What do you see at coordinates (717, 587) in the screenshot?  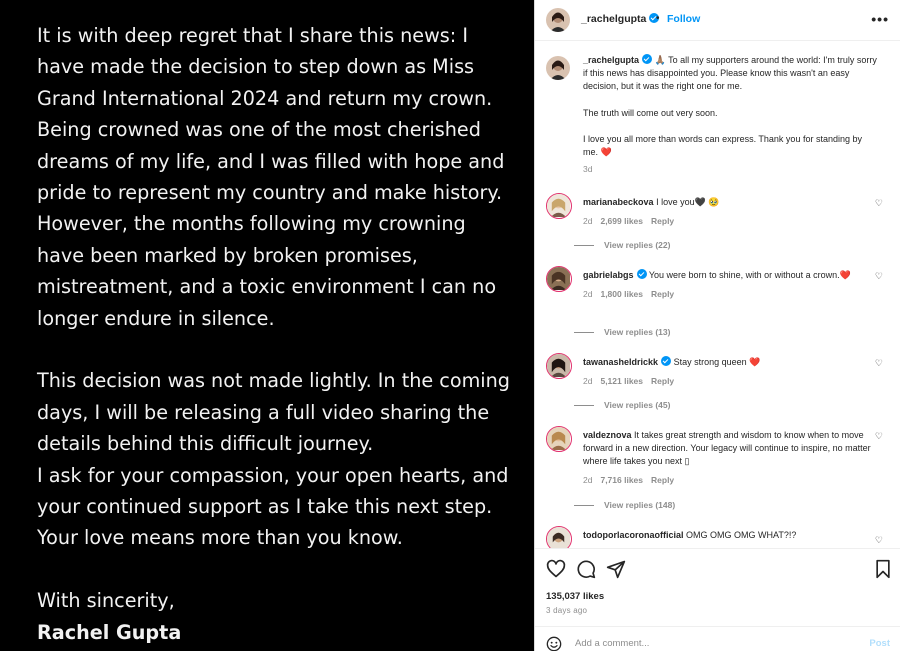 I see `post-actions: 135,037 likes 3 days ago` at bounding box center [717, 587].